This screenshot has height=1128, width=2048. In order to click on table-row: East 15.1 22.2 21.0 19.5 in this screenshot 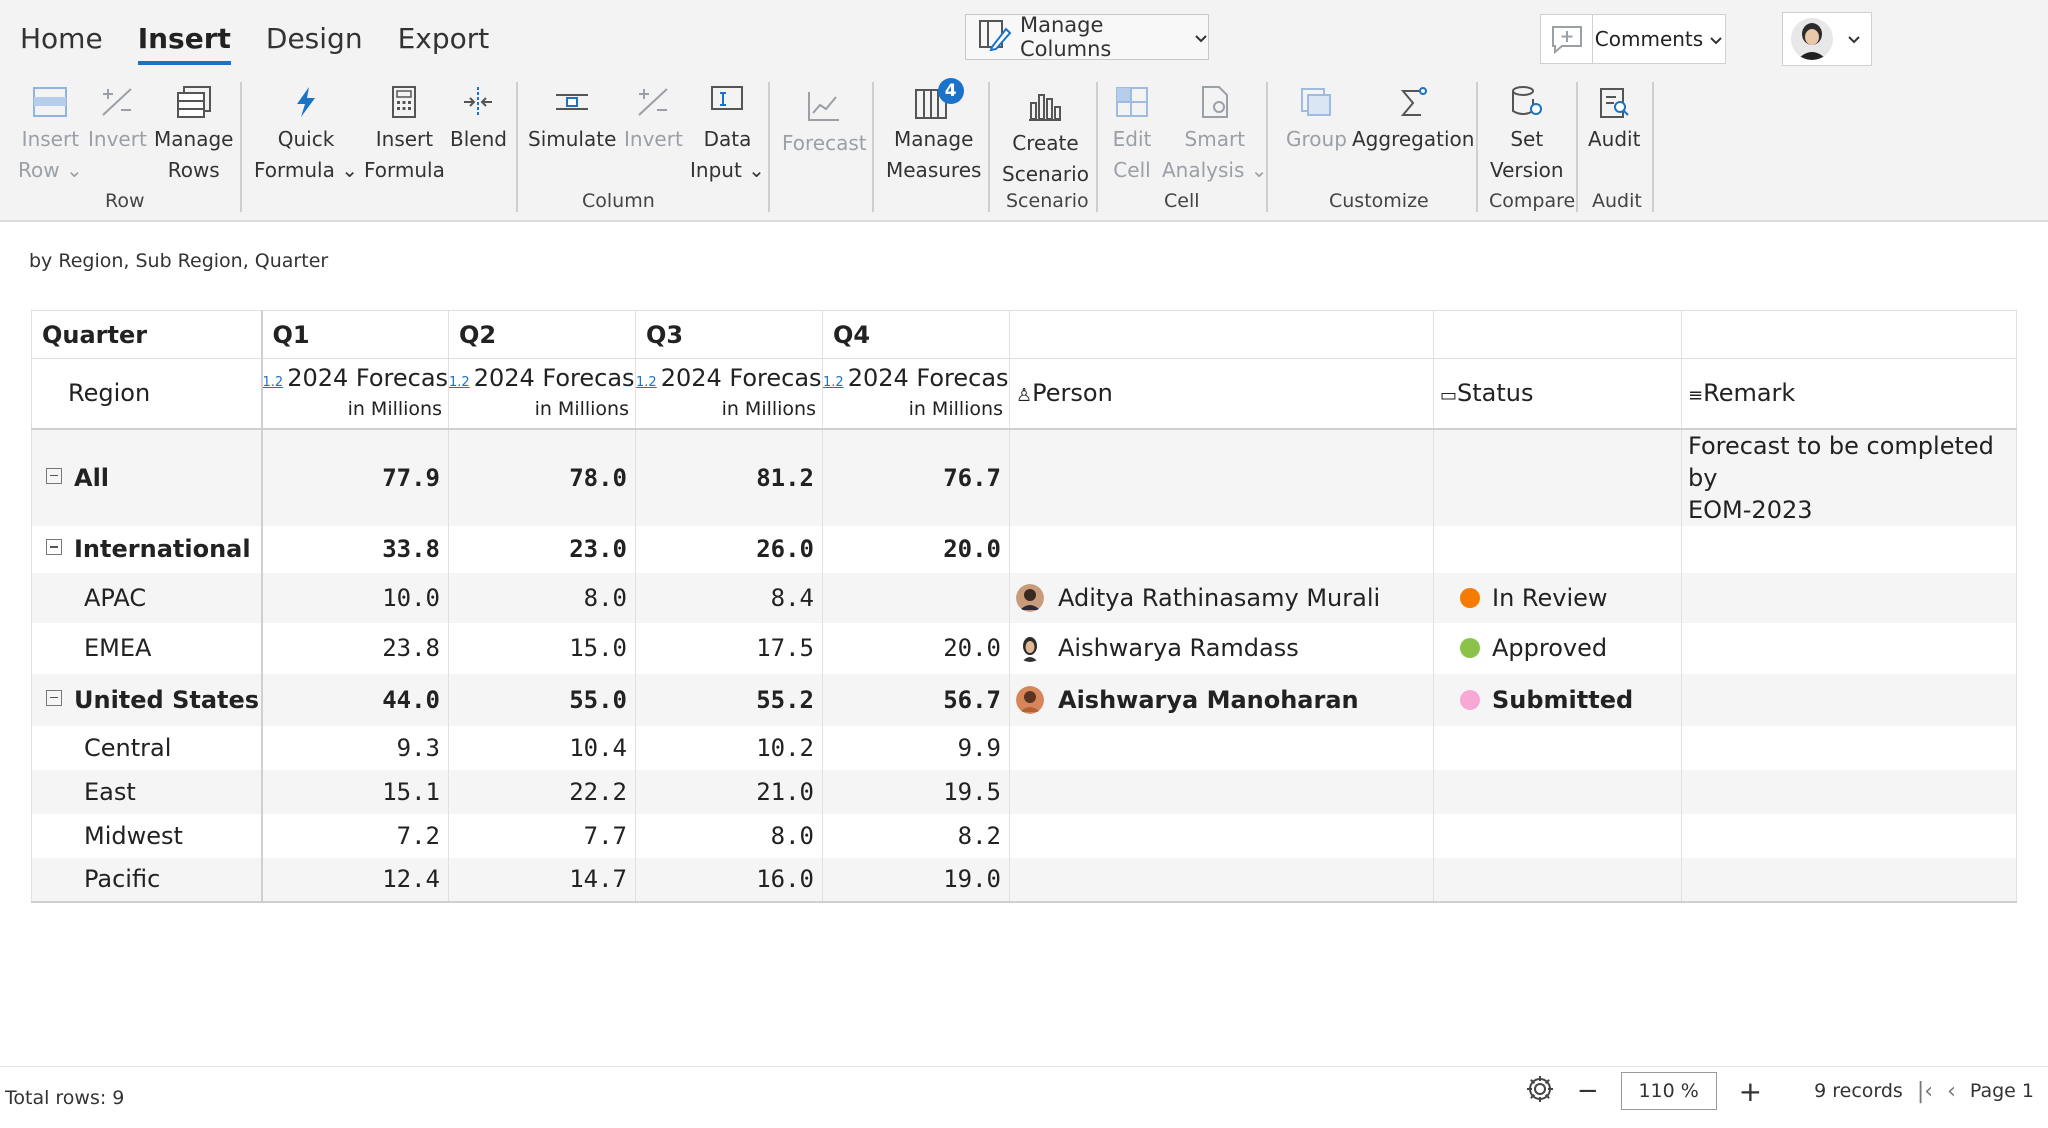, I will do `click(1024, 791)`.